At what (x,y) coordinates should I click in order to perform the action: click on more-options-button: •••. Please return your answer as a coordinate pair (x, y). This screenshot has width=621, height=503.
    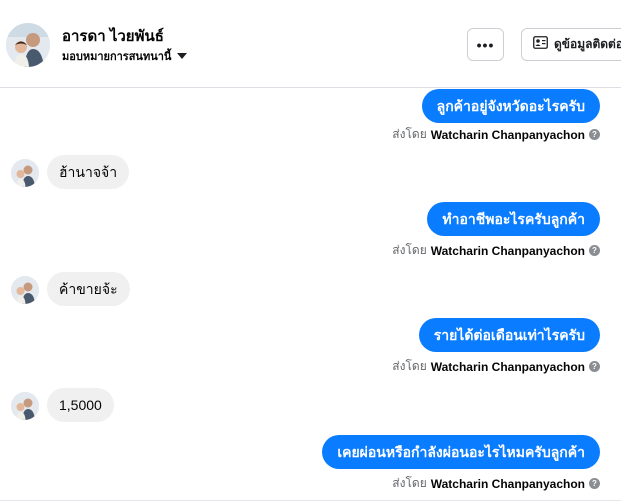
    Looking at the image, I should click on (485, 44).